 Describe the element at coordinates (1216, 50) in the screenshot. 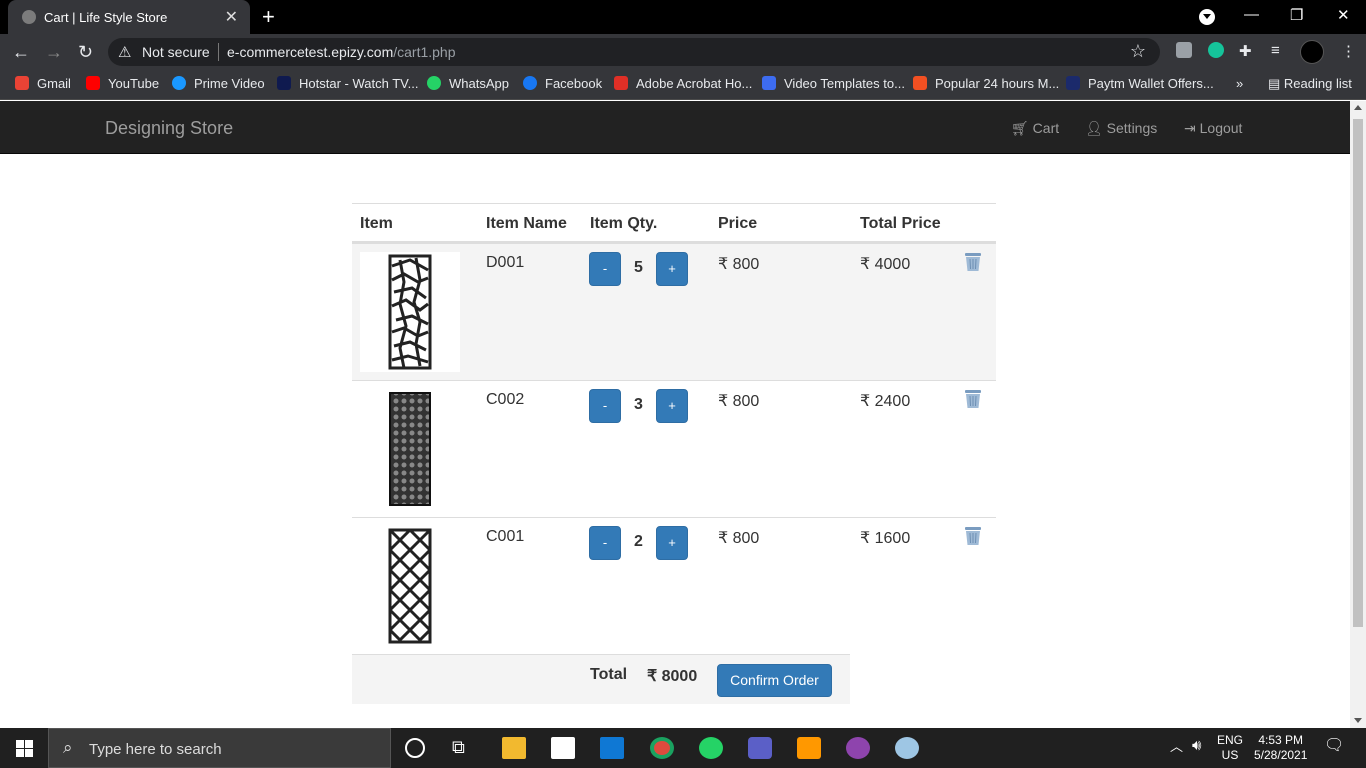

I see `grammarly-icon` at that location.